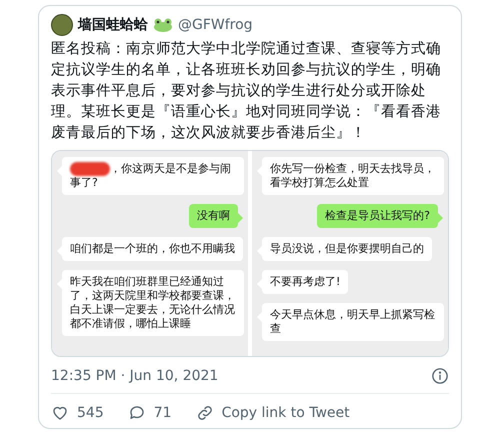  Describe the element at coordinates (163, 25) in the screenshot. I see `frog-icon` at that location.